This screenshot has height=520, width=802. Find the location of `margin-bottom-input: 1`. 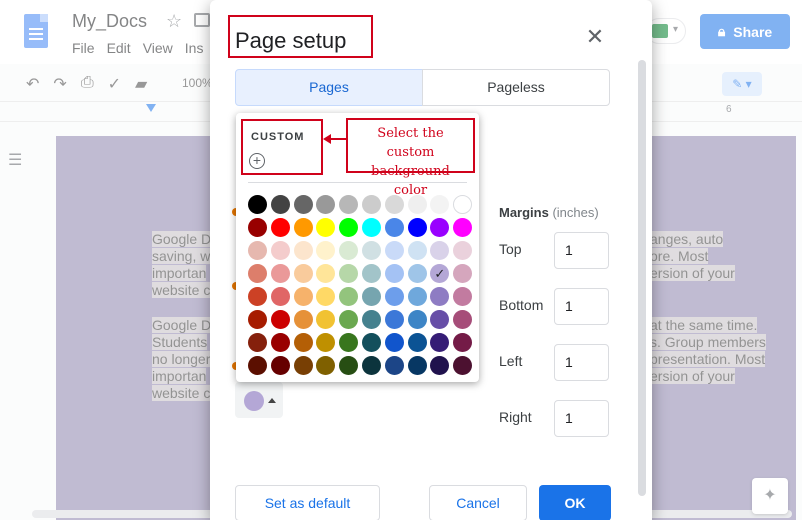

margin-bottom-input: 1 is located at coordinates (581, 306).